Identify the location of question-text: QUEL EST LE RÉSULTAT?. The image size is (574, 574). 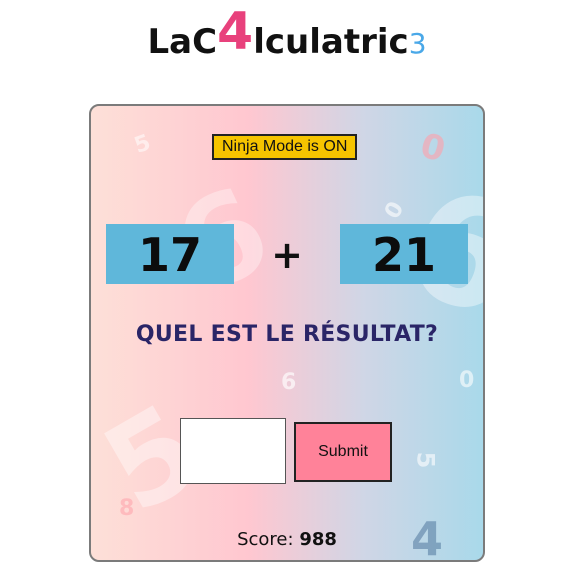
(287, 334).